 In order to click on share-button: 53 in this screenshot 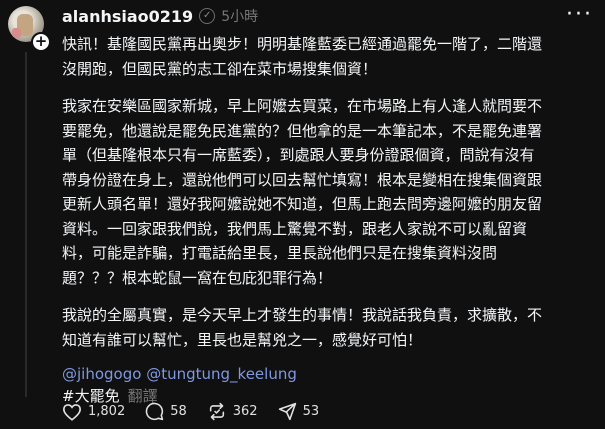, I will do `click(299, 411)`.